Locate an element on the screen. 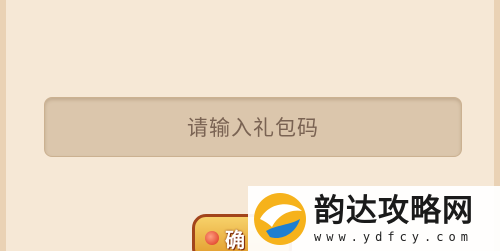 The width and height of the screenshot is (500, 251). bird-logo-icon is located at coordinates (280, 218).